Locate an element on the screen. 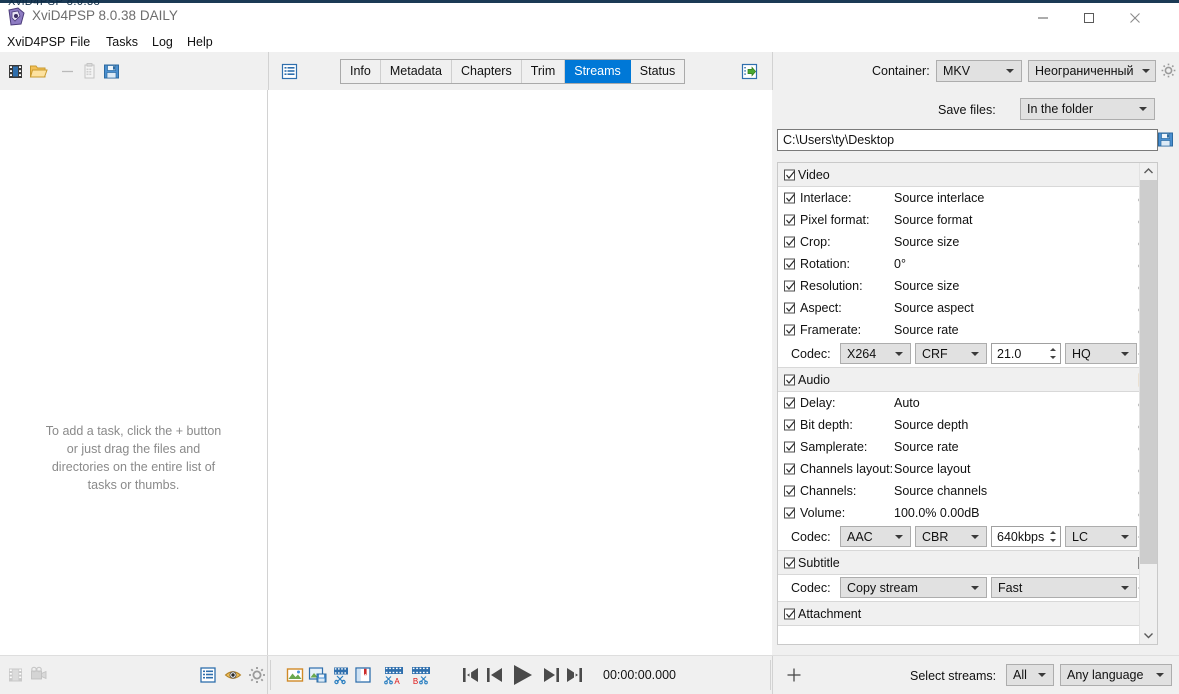  bit-depth-checkbox is located at coordinates (789, 425).